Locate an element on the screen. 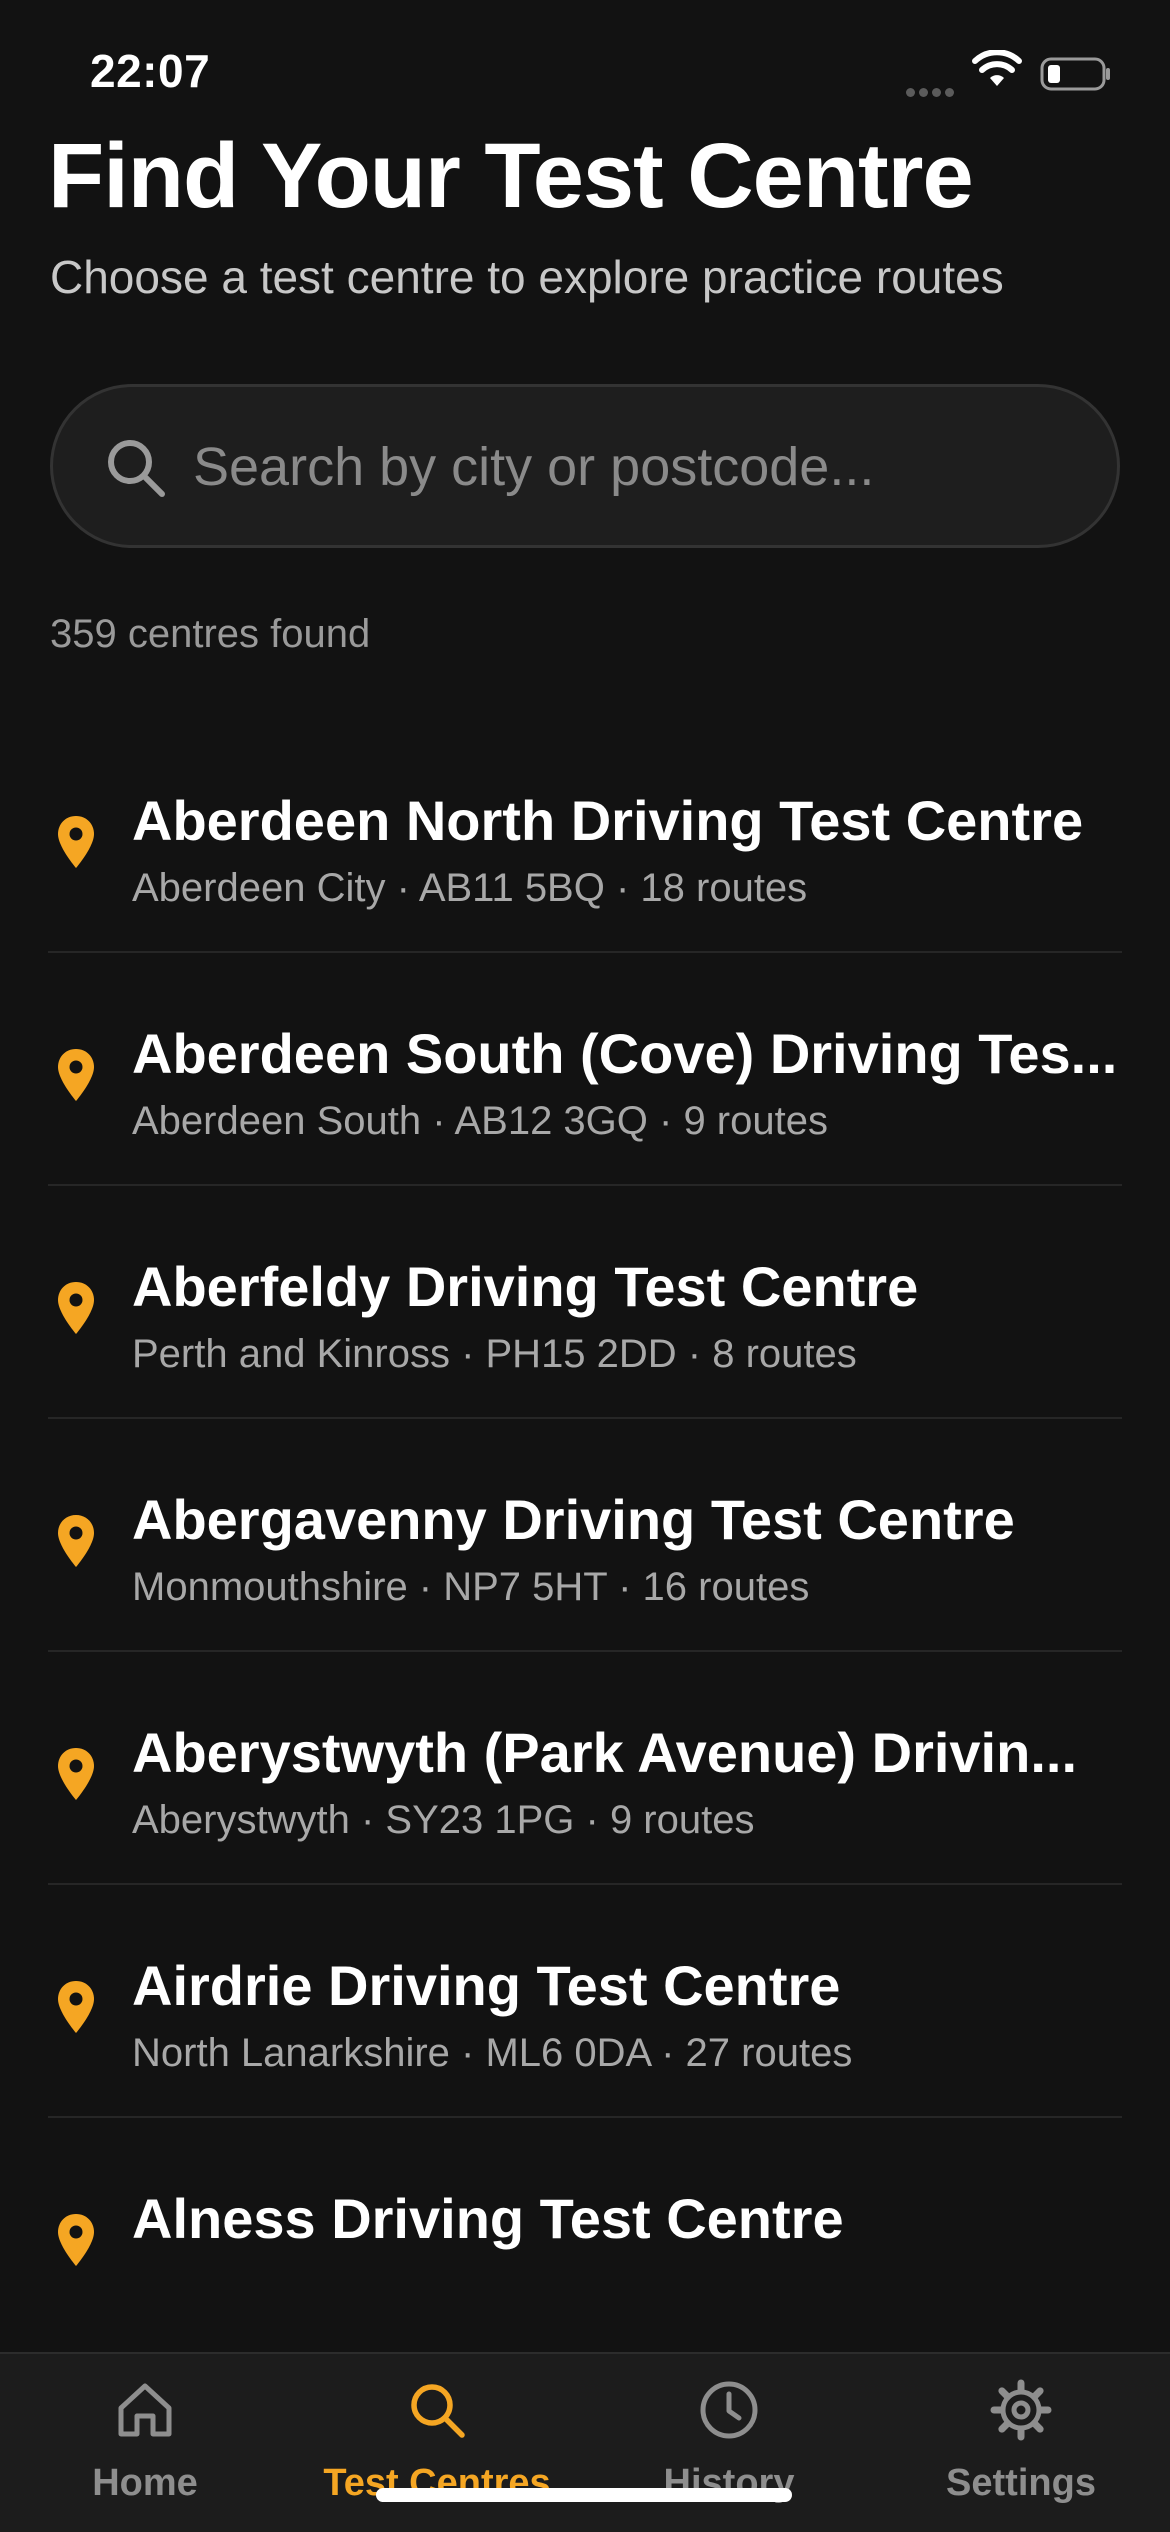 Image resolution: width=1170 pixels, height=2532 pixels. centre-name: Aberdeen North Driving Test Centre is located at coordinates (608, 820).